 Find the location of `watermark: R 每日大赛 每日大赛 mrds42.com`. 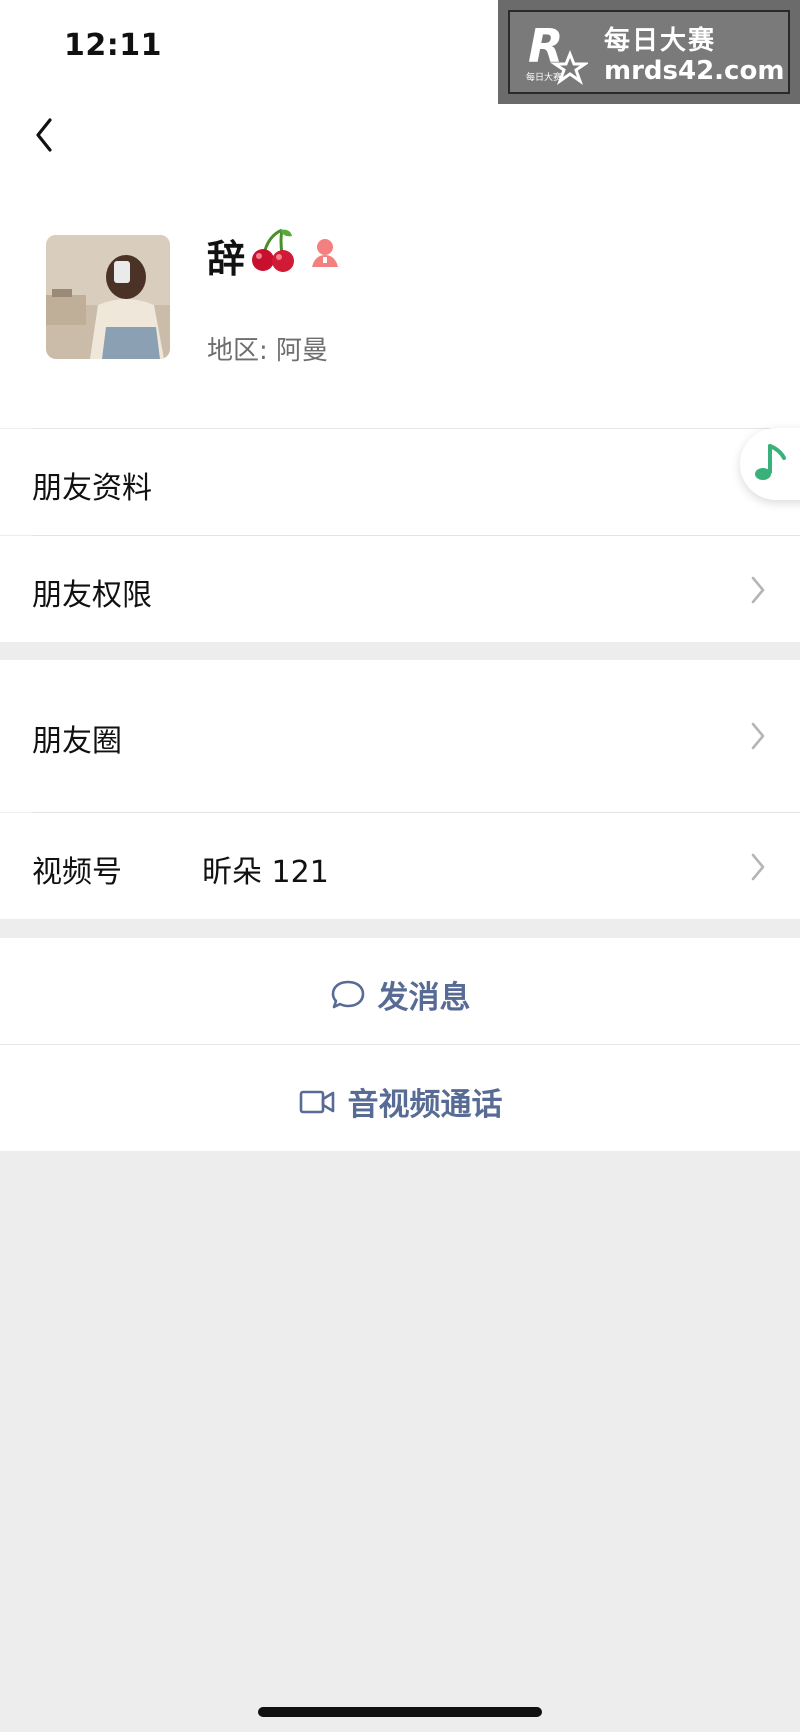

watermark: R 每日大赛 每日大赛 mrds42.com is located at coordinates (649, 52).